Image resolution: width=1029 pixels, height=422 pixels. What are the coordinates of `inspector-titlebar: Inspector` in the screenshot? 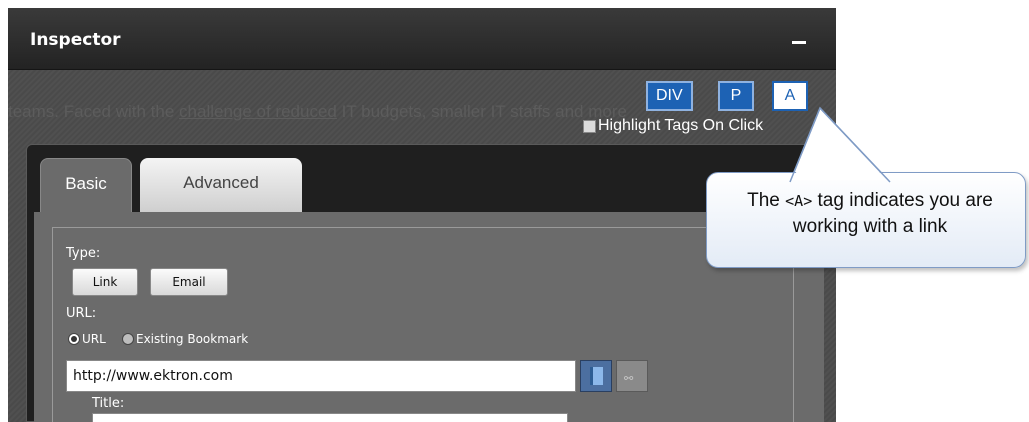 It's located at (422, 39).